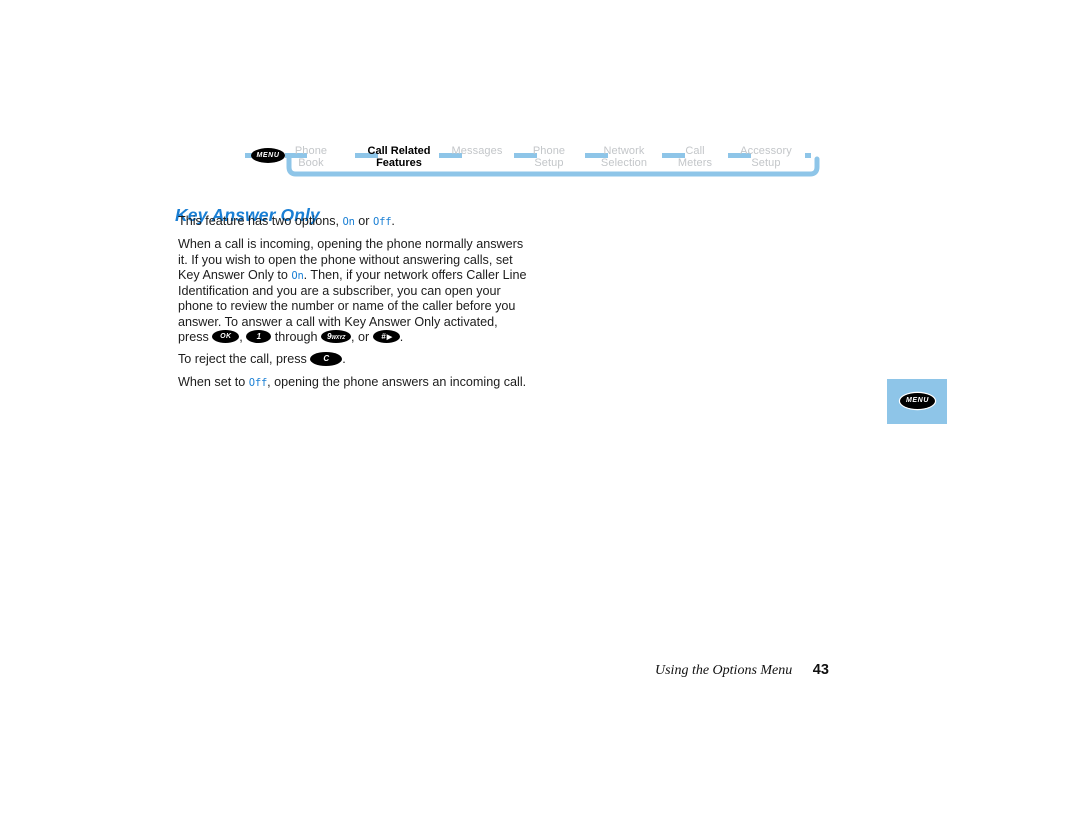 The image size is (1080, 834). What do you see at coordinates (244, 359) in the screenshot?
I see `paragraph-text: To reject the call, press` at bounding box center [244, 359].